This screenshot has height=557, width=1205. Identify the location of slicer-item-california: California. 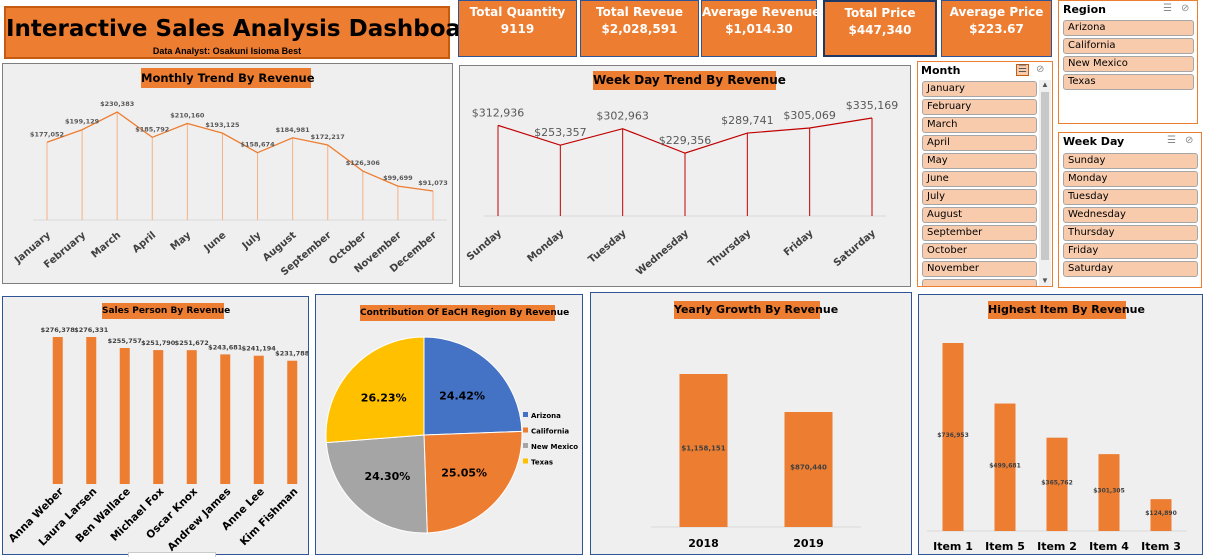
(1128, 46).